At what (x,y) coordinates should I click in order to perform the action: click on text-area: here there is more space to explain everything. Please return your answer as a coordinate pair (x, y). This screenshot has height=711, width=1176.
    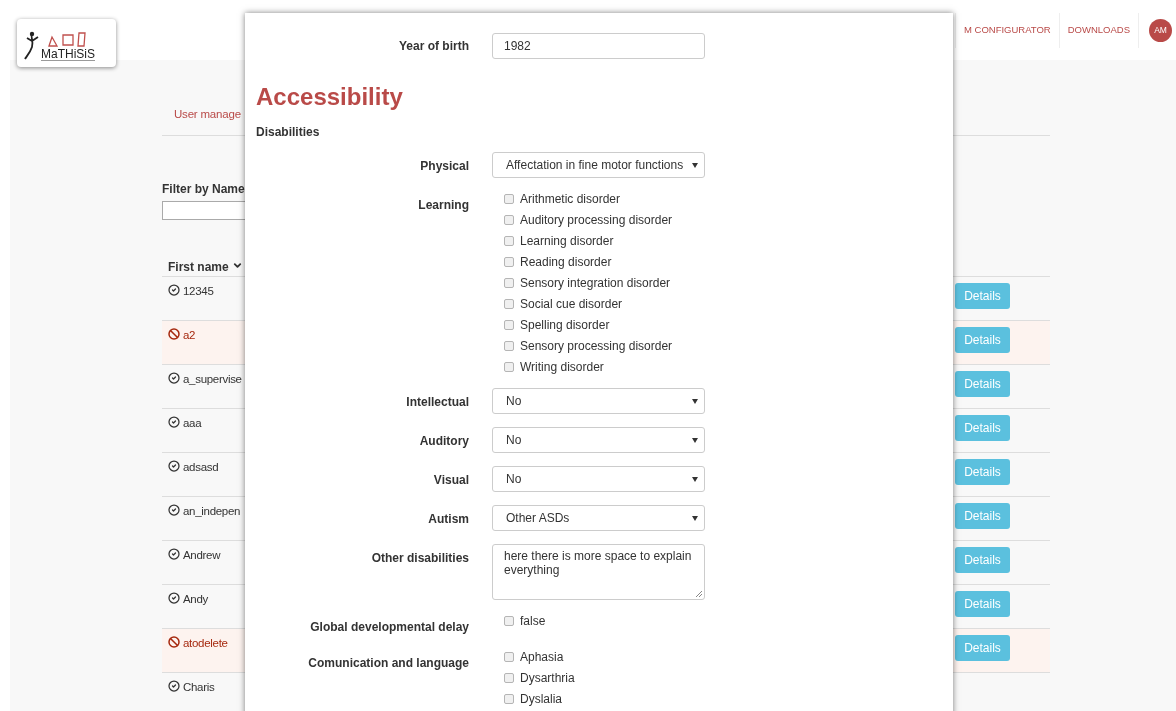
    Looking at the image, I should click on (598, 572).